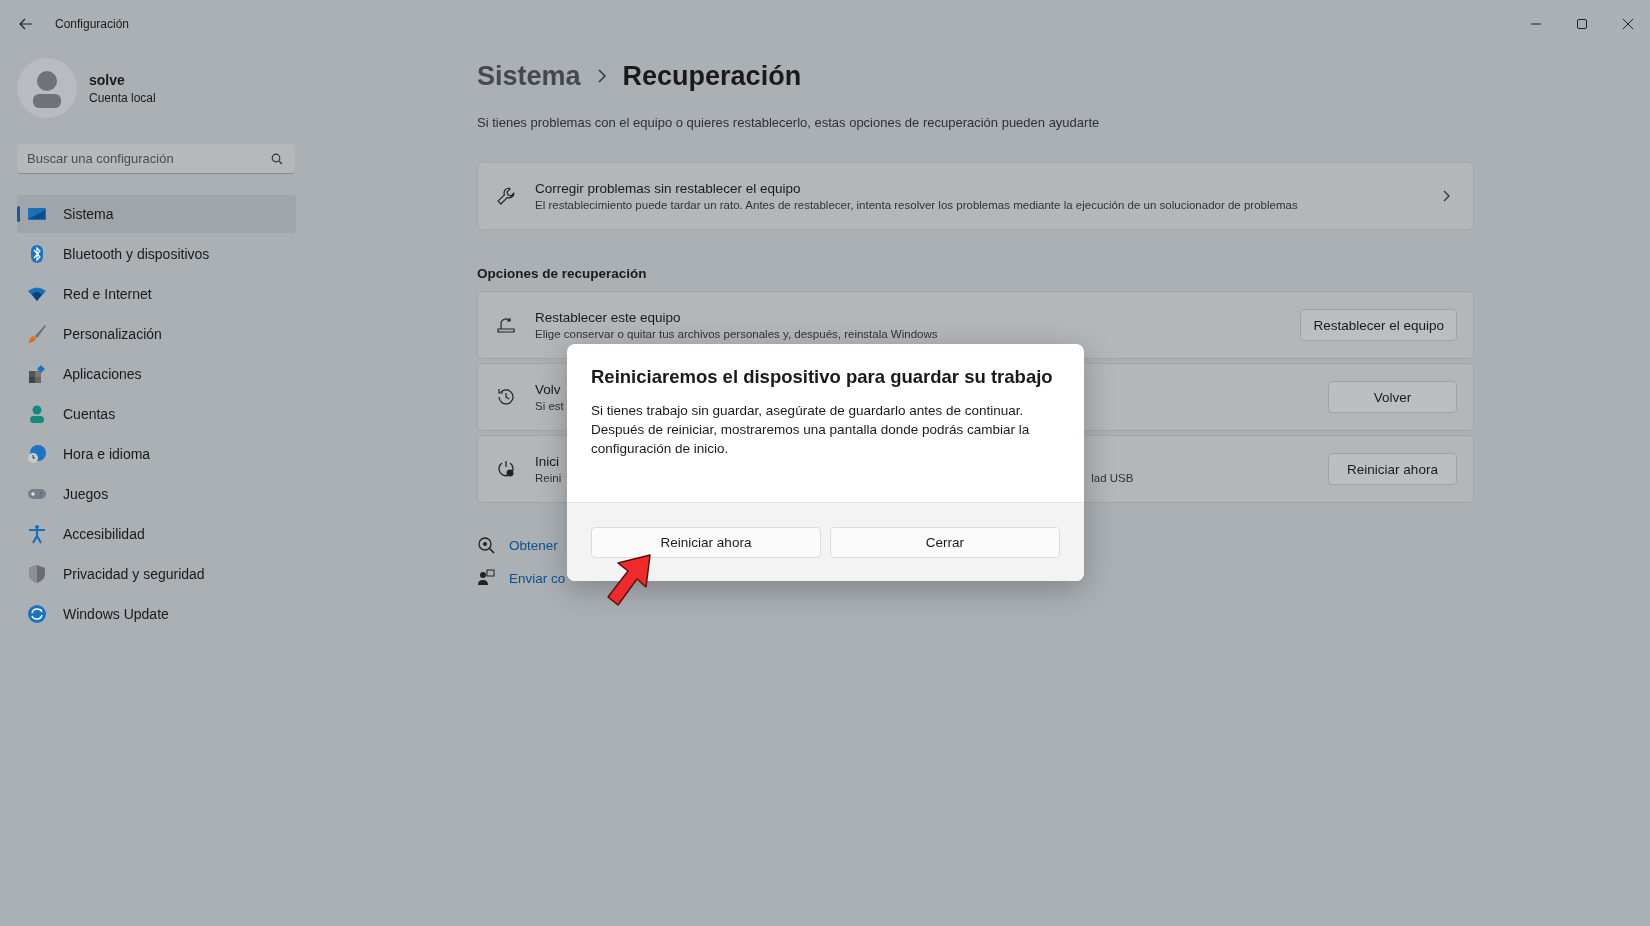 The height and width of the screenshot is (926, 1650). I want to click on section-heading: Opciones de recuperación, so click(562, 273).